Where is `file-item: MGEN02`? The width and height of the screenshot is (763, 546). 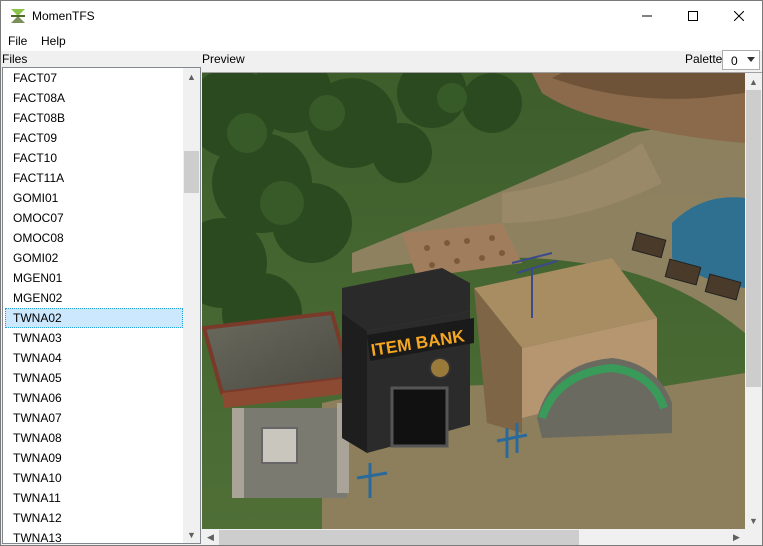 file-item: MGEN02 is located at coordinates (94, 298).